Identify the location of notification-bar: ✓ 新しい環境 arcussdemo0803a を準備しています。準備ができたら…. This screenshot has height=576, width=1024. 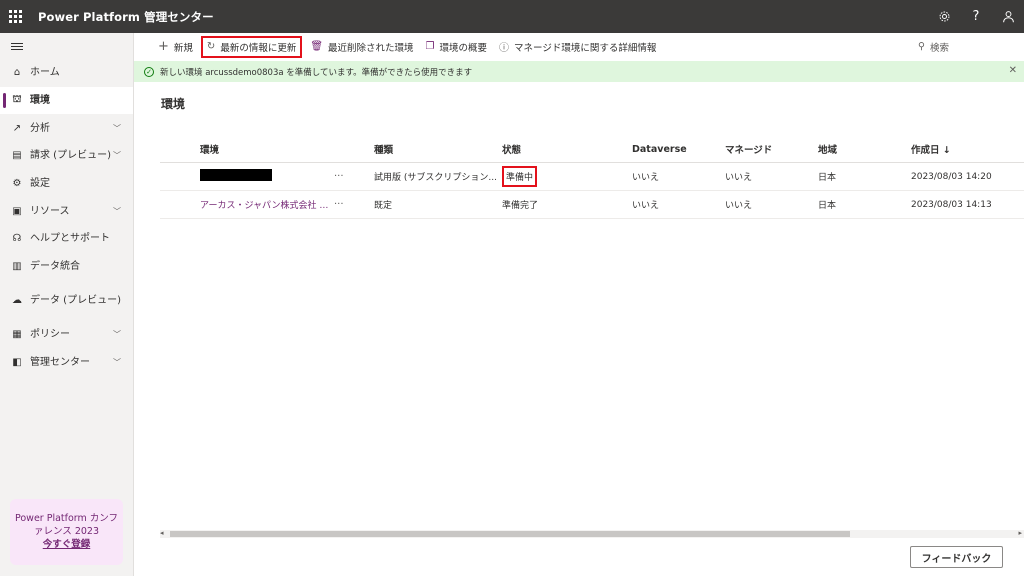
(579, 71).